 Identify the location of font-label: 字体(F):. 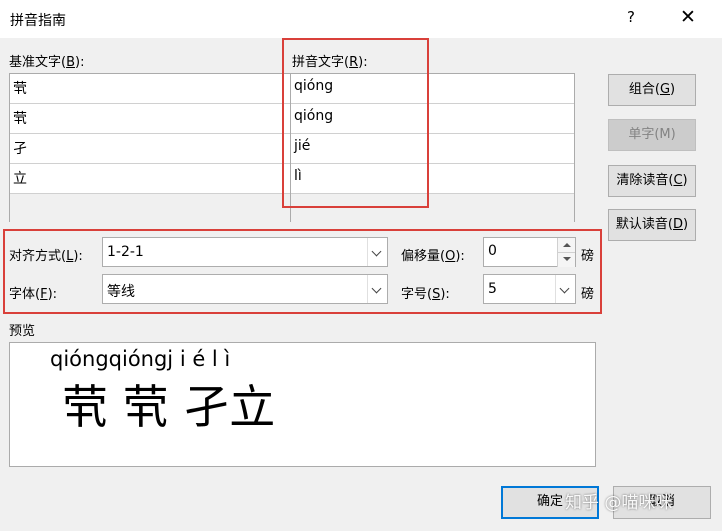
(33, 294).